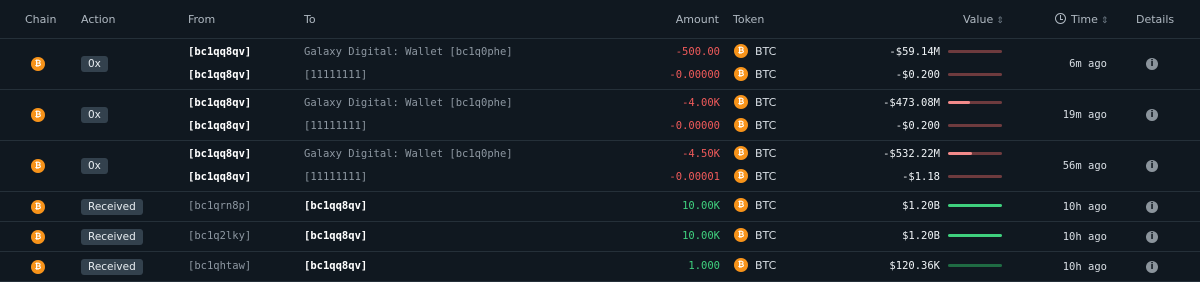 The height and width of the screenshot is (282, 1200). I want to click on from-address-link: [bc1qhtaw], so click(219, 266).